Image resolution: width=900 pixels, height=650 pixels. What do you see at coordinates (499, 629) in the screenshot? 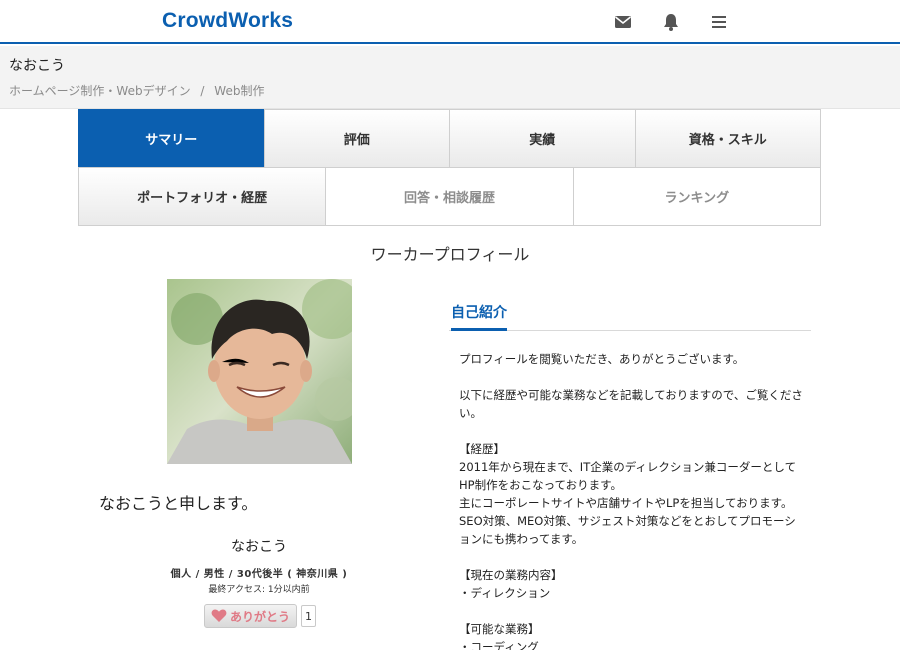
I see `bio-line: 【可能な業務】` at bounding box center [499, 629].